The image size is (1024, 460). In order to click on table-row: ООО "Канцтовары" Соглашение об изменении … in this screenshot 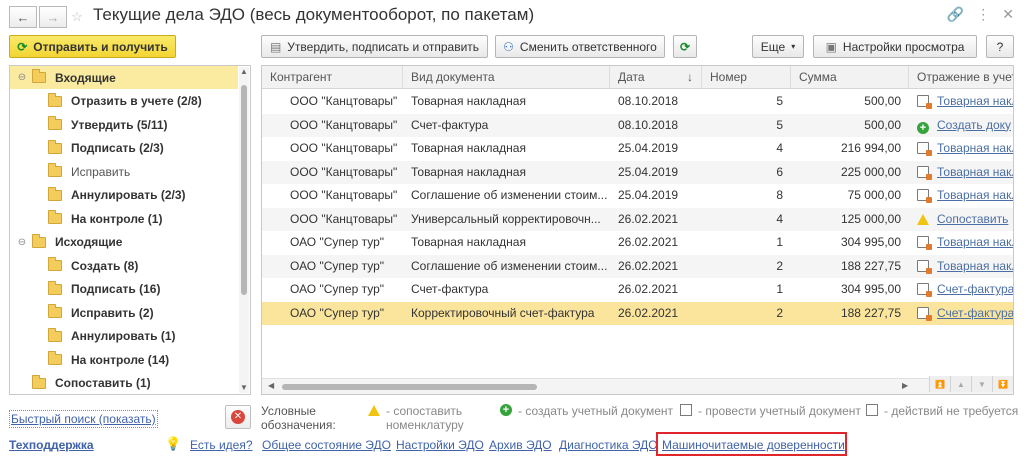, I will do `click(637, 196)`.